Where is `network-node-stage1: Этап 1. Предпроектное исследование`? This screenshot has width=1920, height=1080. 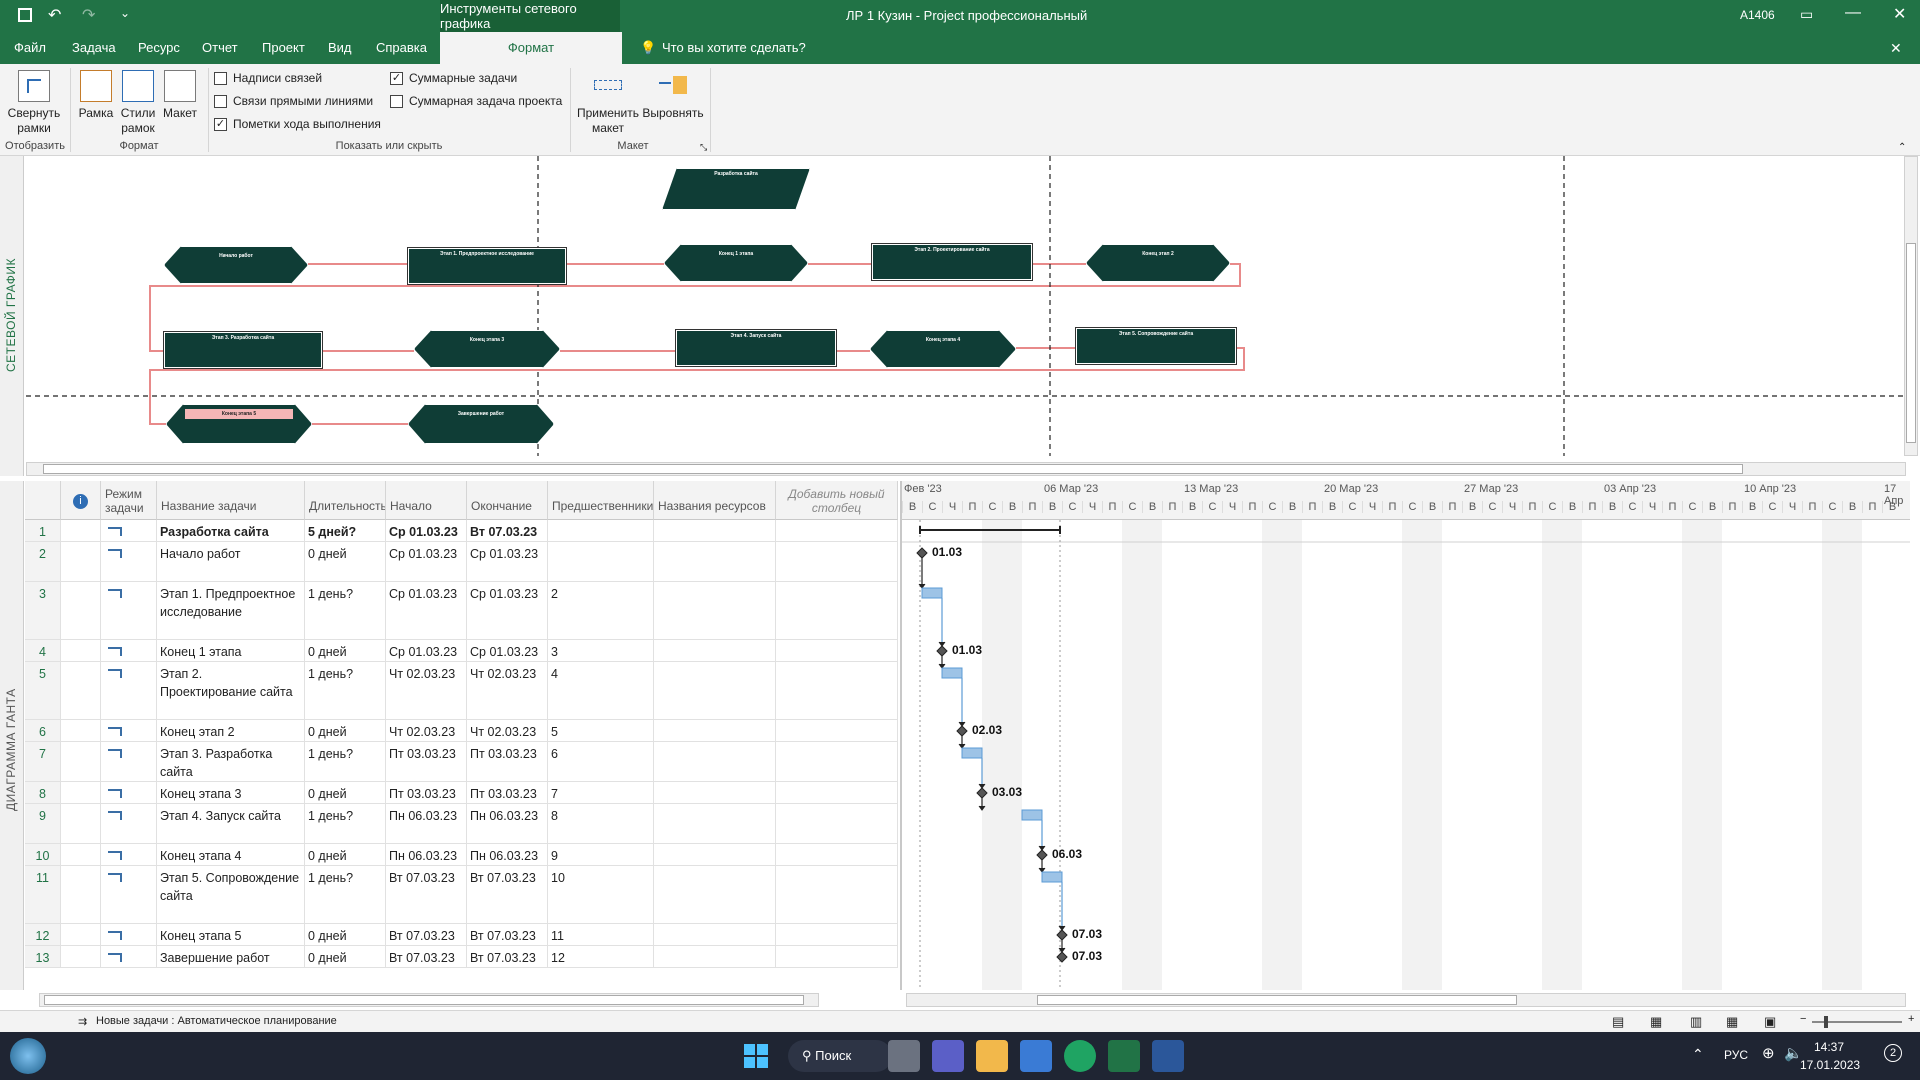
network-node-stage1: Этап 1. Предпроектное исследование is located at coordinates (487, 266).